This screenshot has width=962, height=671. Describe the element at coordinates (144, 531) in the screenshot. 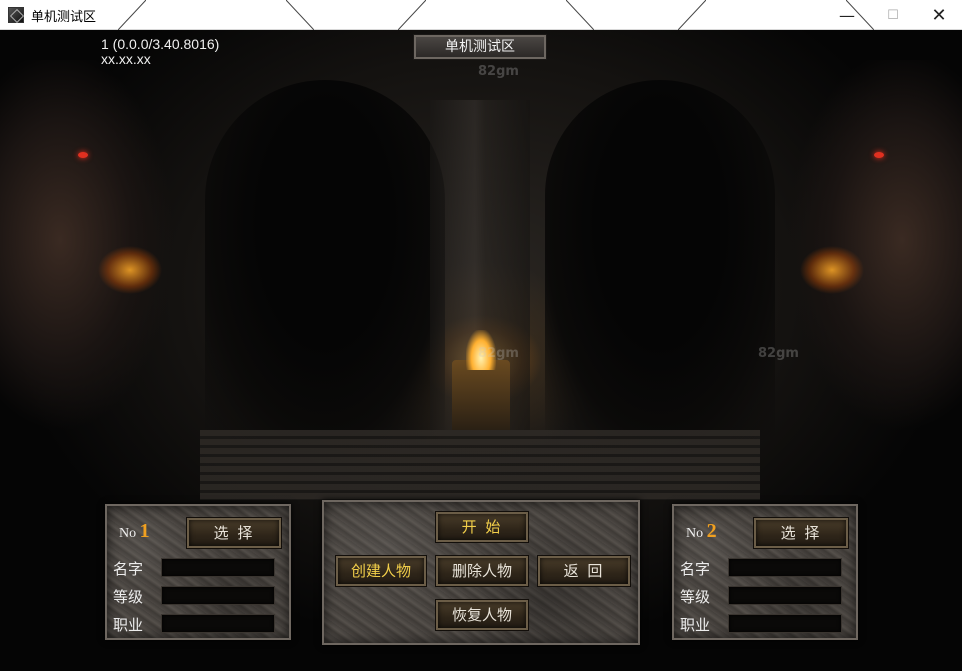

I see `slot-number: 1` at that location.